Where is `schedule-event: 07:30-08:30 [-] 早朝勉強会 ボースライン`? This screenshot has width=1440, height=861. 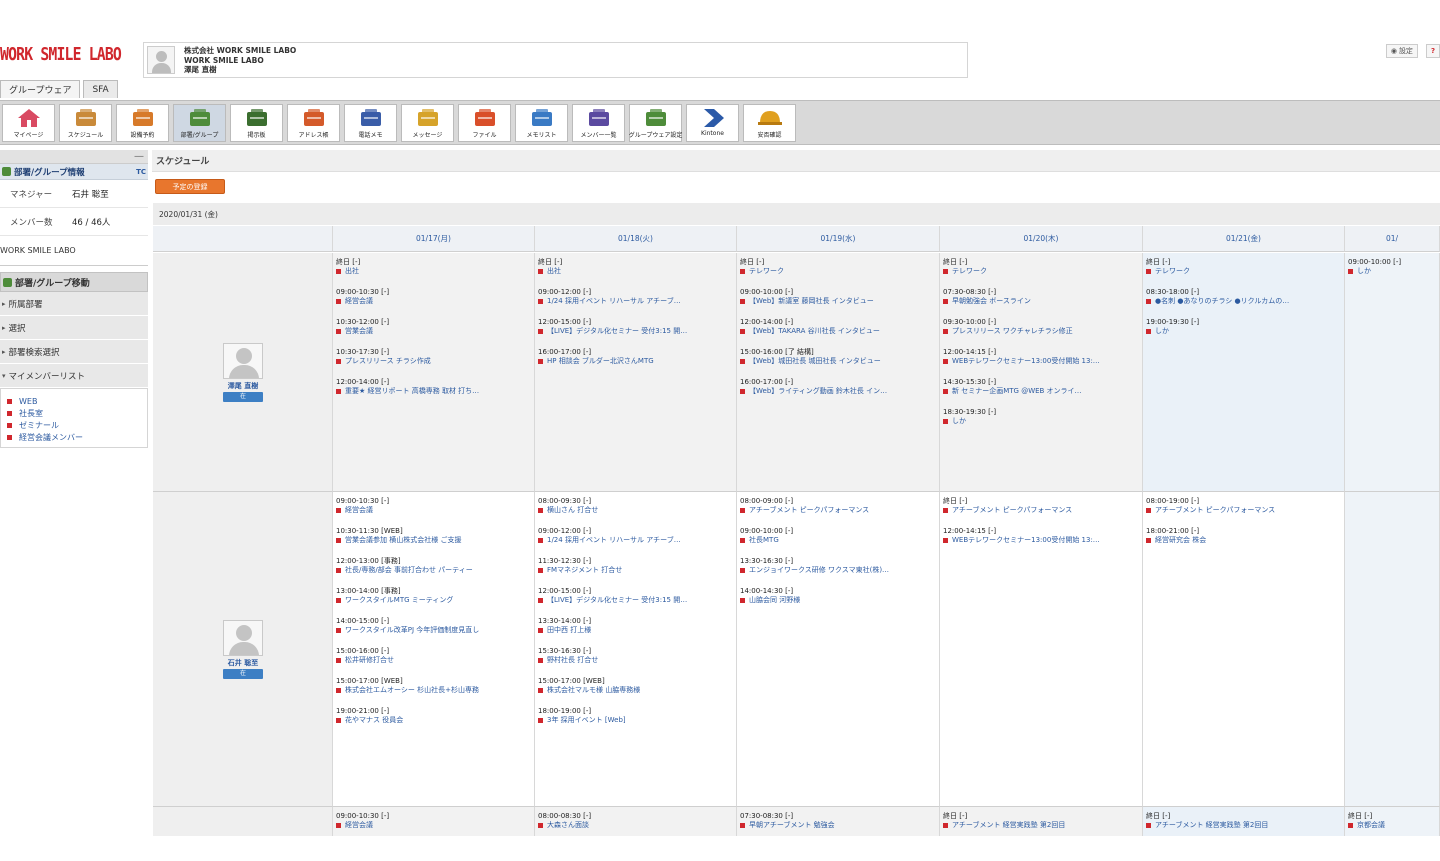
schedule-event: 07:30-08:30 [-] 早朝勉強会 ボースライン is located at coordinates (1042, 297).